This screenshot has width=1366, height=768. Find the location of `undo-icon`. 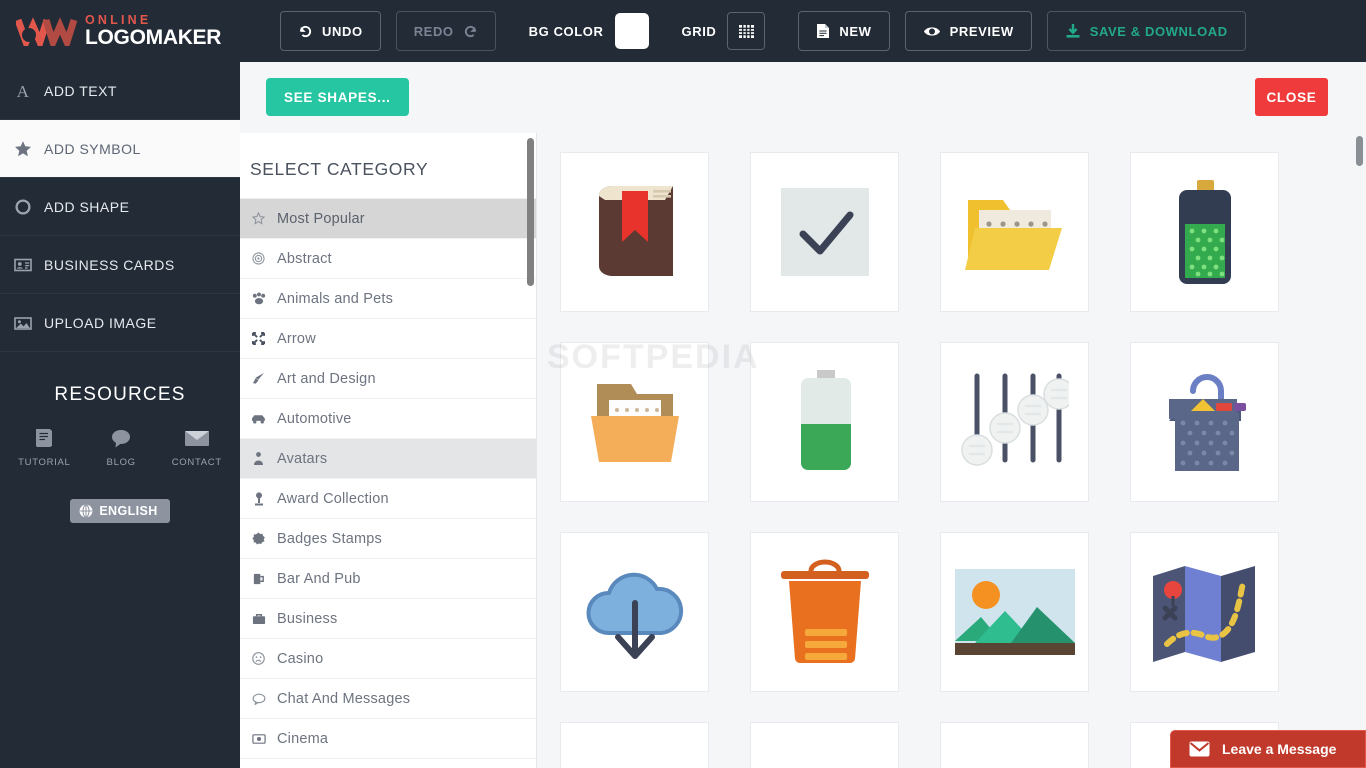

undo-icon is located at coordinates (305, 31).